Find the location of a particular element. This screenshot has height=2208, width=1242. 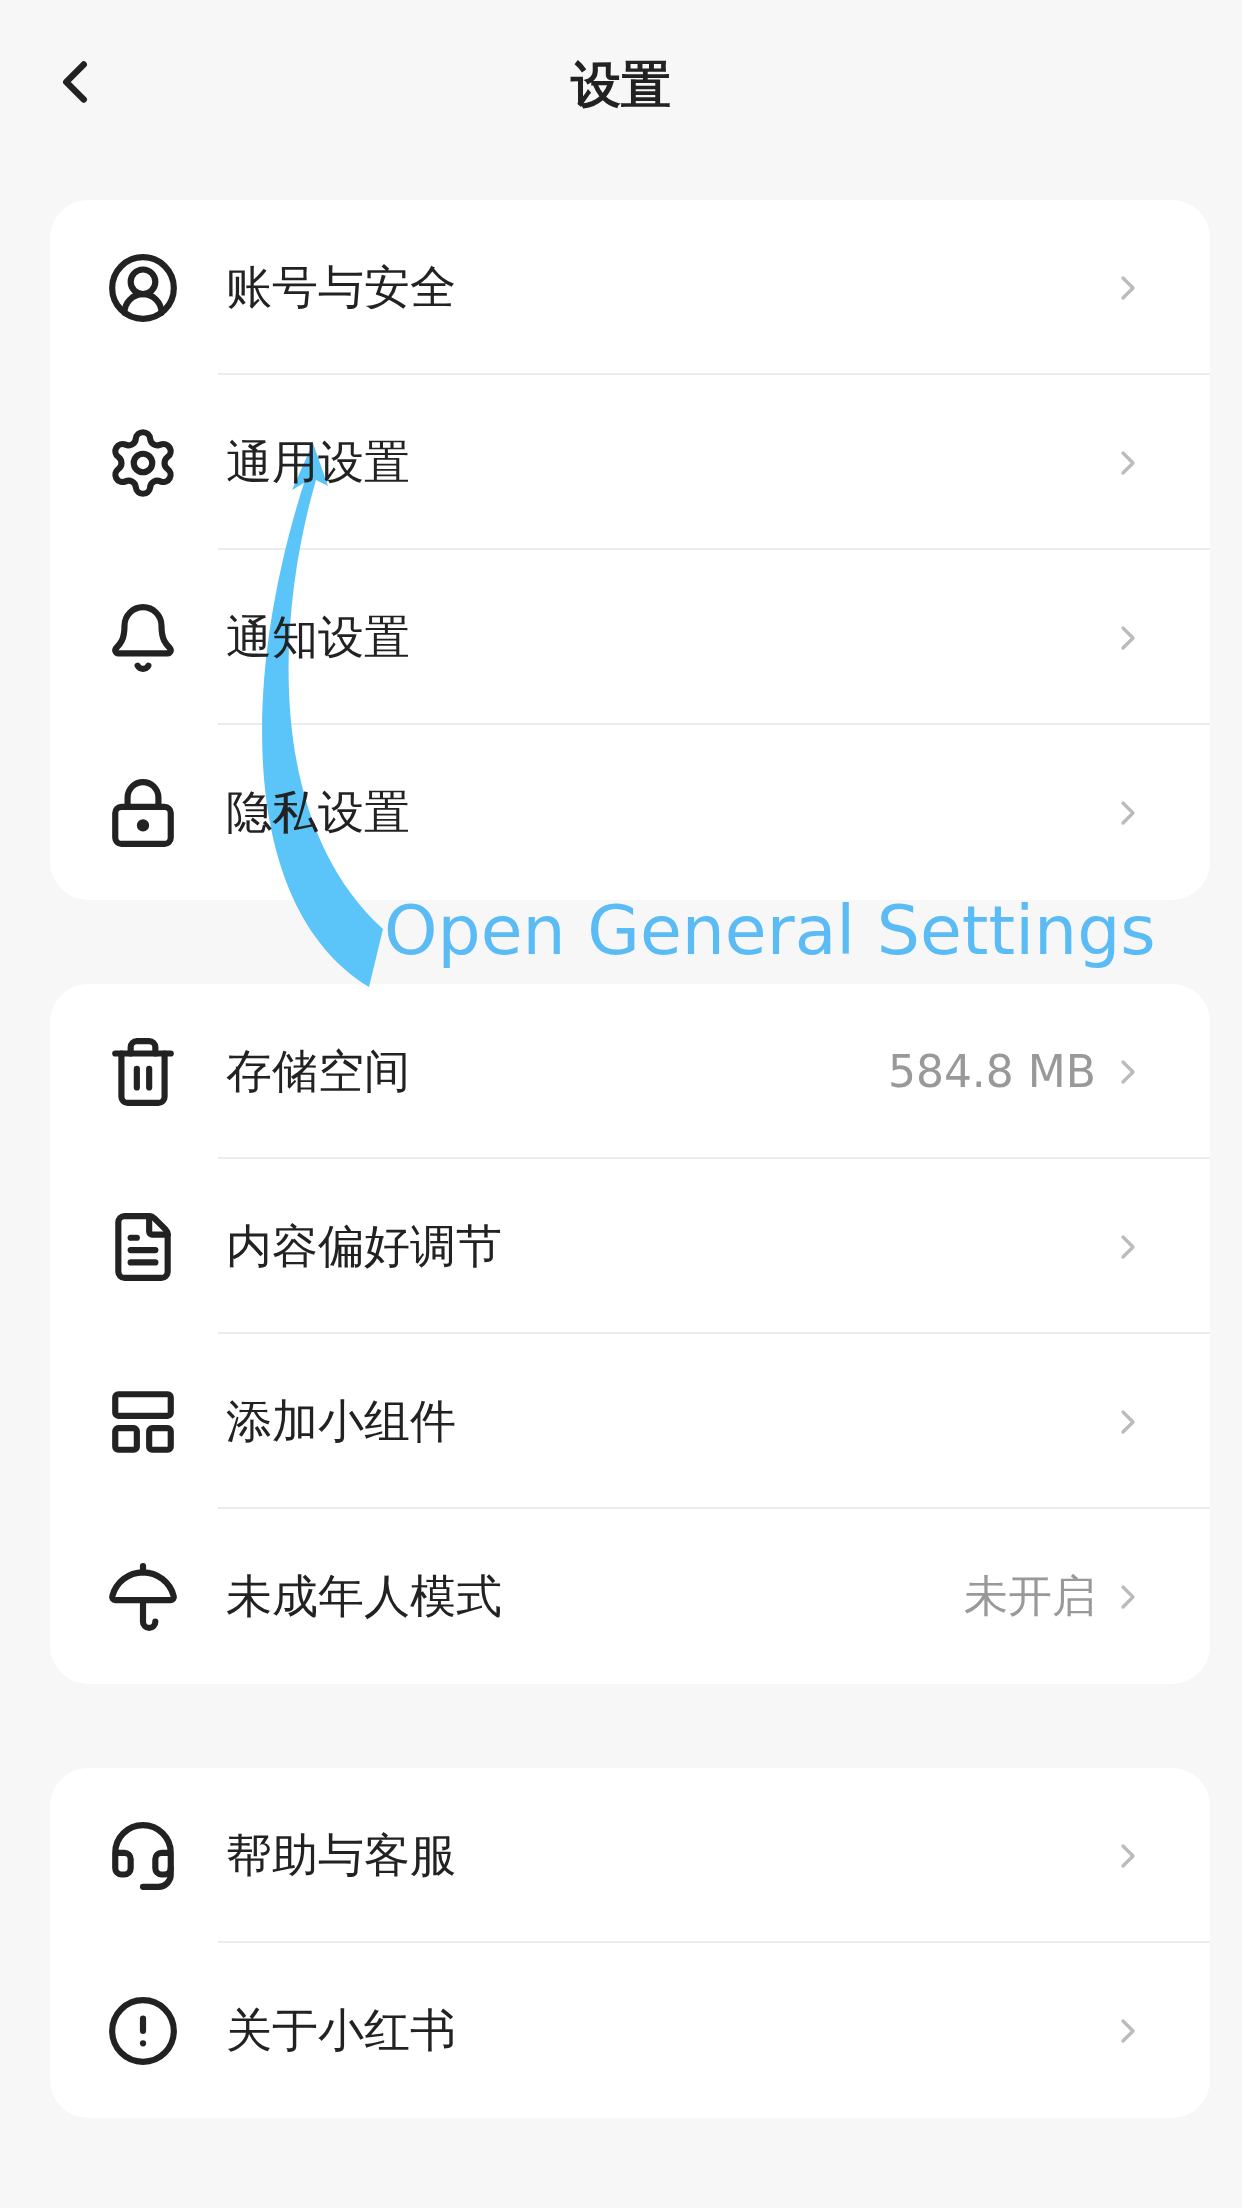

row-label: 存储空间 is located at coordinates (318, 1071).